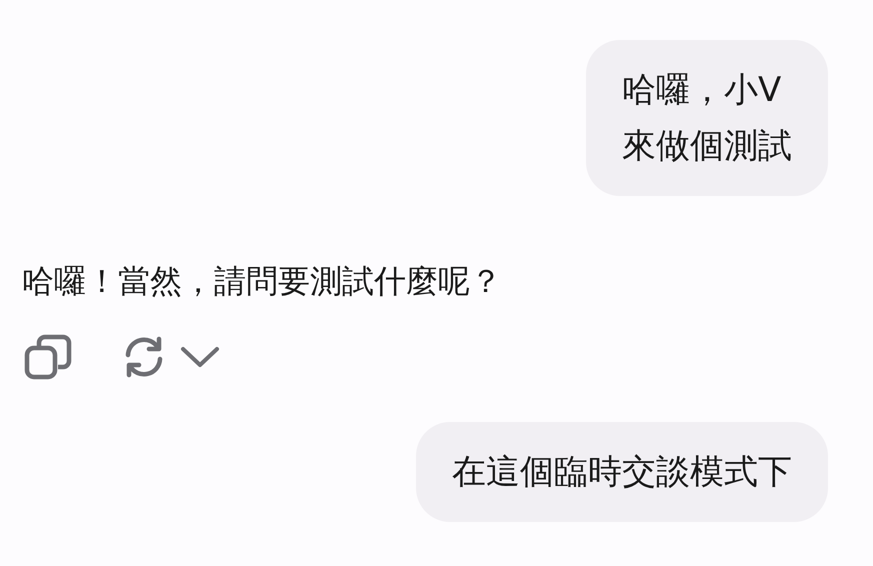 This screenshot has height=566, width=873. I want to click on message-bubble: 在這個臨時交談模式下, so click(622, 472).